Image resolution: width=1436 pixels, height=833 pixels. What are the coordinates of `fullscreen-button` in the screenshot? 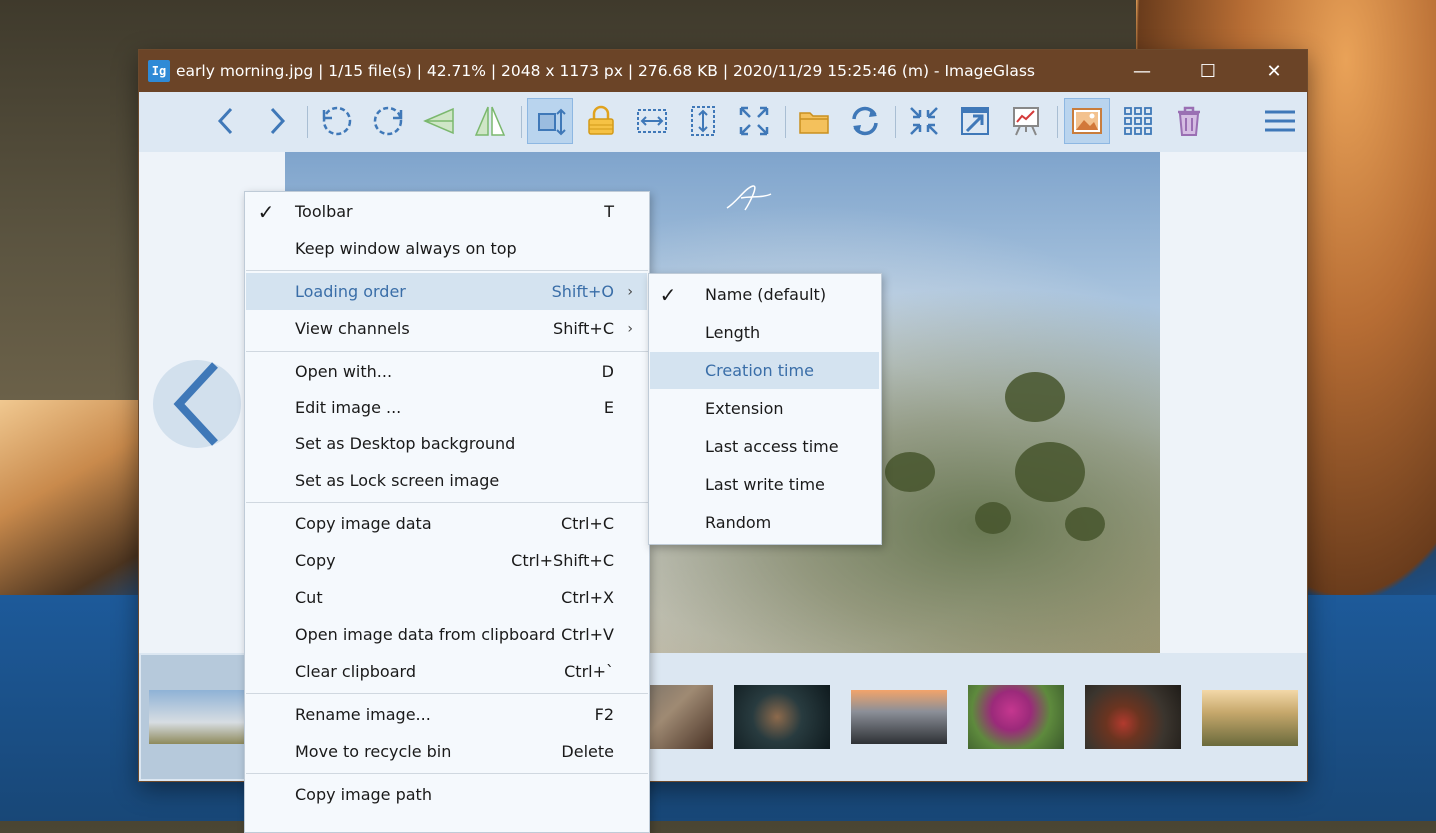 It's located at (924, 121).